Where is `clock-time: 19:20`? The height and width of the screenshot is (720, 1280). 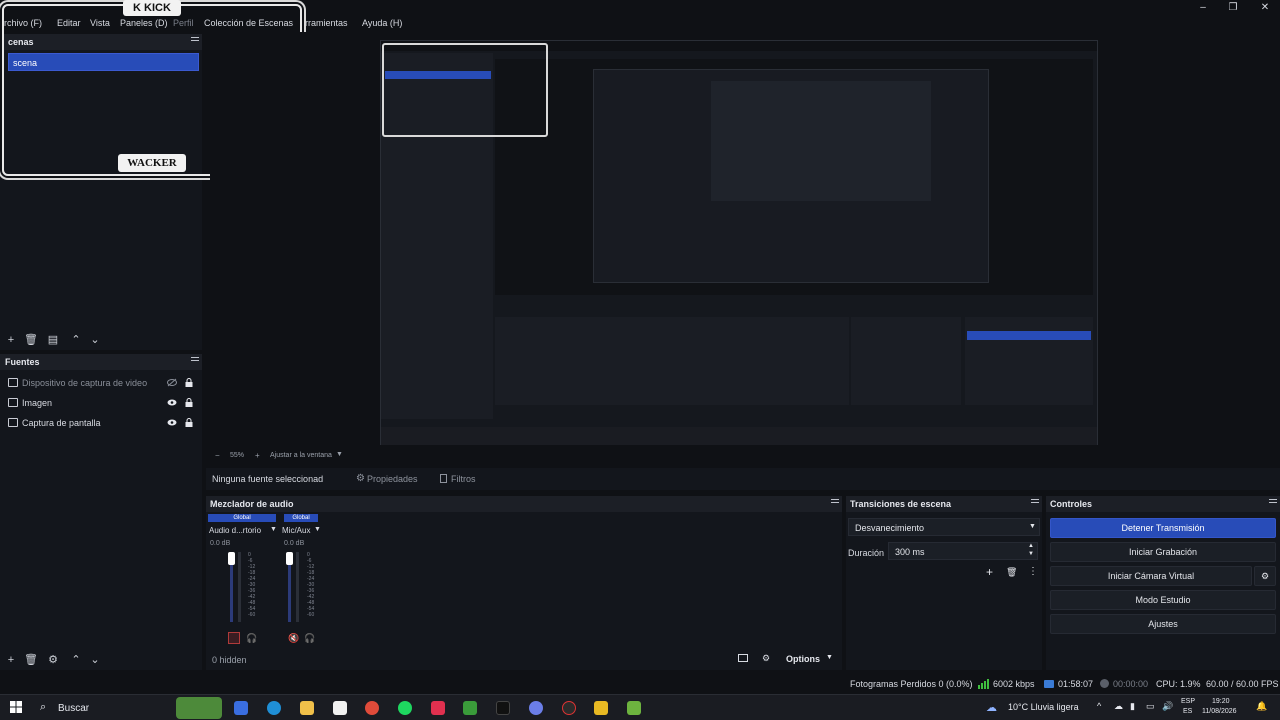
clock-time: 19:20 is located at coordinates (1221, 701).